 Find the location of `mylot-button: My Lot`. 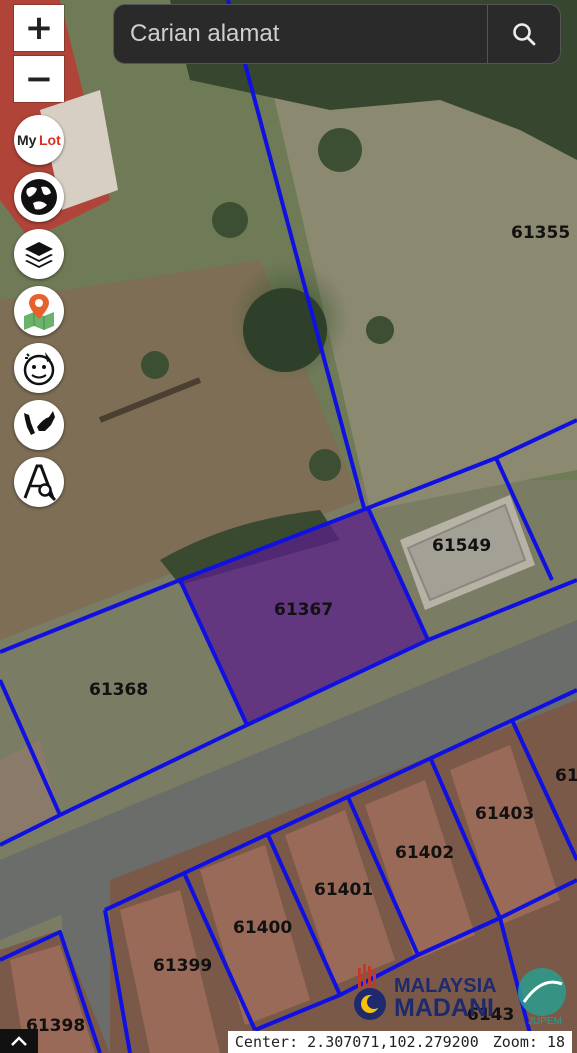

mylot-button: My Lot is located at coordinates (39, 140).